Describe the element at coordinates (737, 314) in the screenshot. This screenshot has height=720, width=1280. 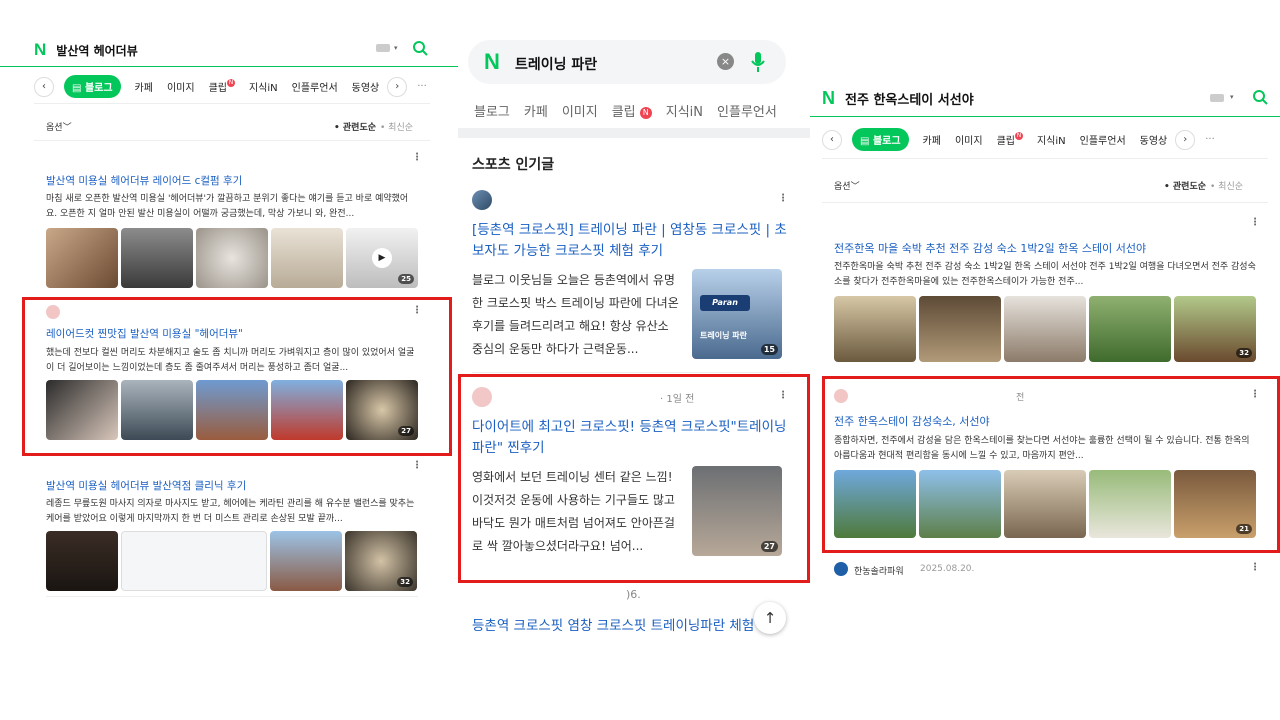
I see `thumbnail: Paran 트레이닝 파란 15` at that location.